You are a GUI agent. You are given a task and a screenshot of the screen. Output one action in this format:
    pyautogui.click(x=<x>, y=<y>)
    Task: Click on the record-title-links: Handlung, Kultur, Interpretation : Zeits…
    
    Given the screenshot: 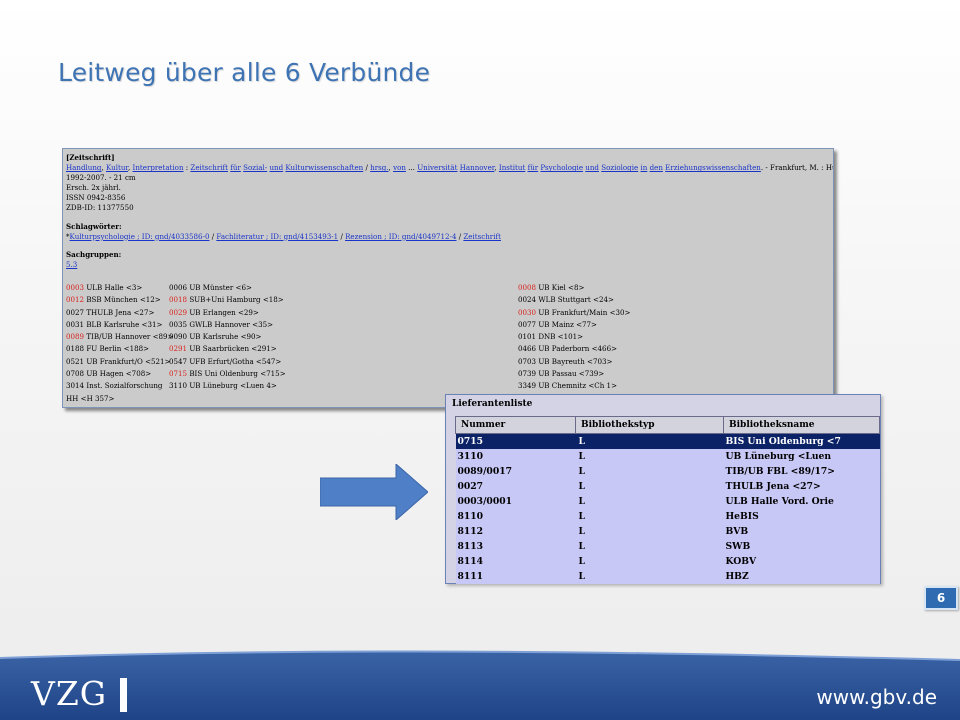 What is the action you would take?
    pyautogui.click(x=415, y=168)
    